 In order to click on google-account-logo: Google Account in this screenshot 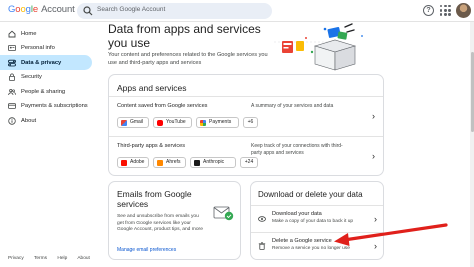, I will do `click(41, 9)`.